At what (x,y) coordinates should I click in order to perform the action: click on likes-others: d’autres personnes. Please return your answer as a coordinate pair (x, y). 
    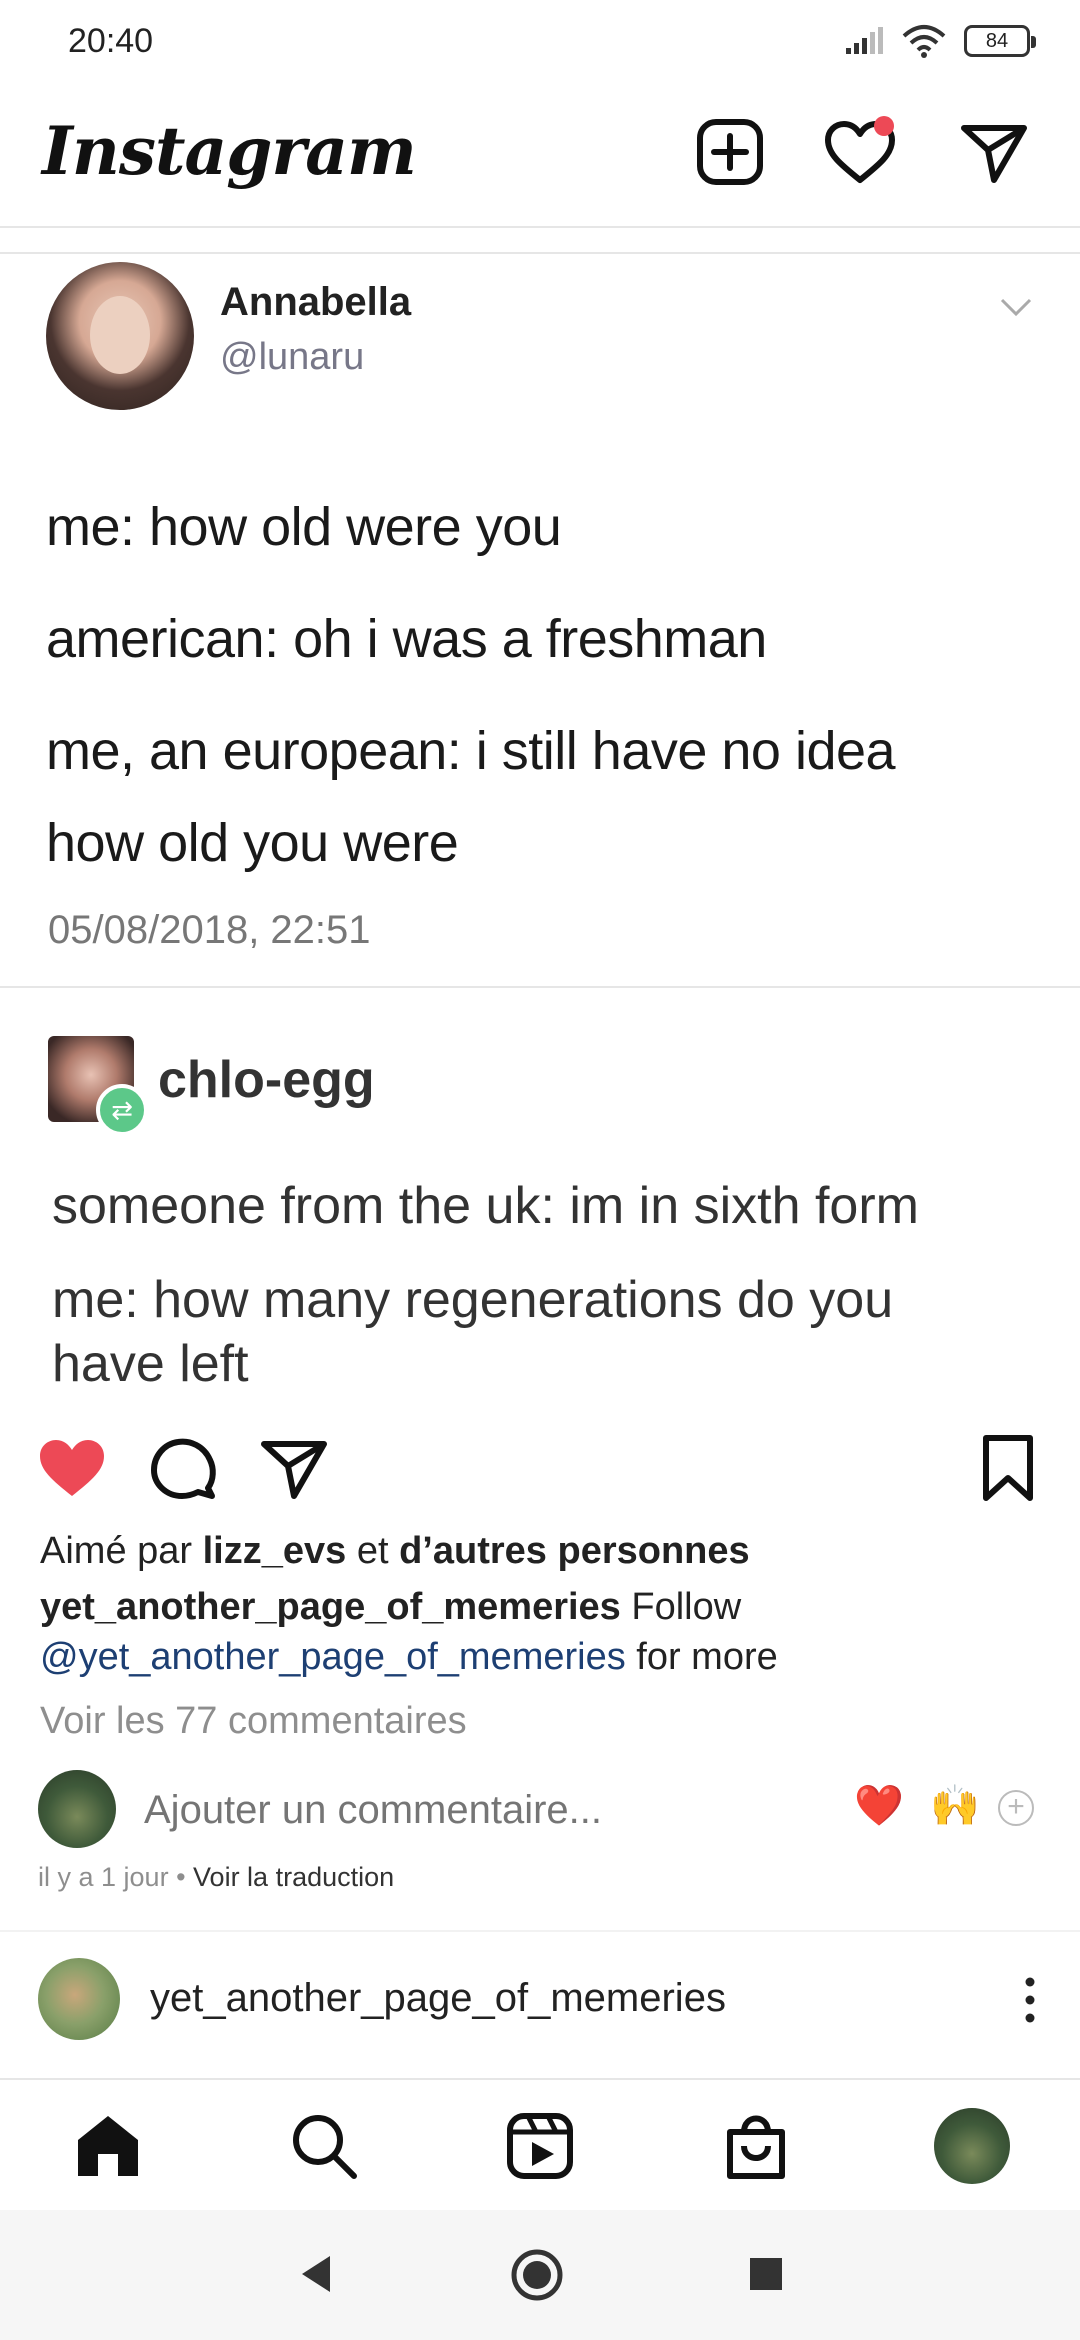
    Looking at the image, I should click on (574, 1551).